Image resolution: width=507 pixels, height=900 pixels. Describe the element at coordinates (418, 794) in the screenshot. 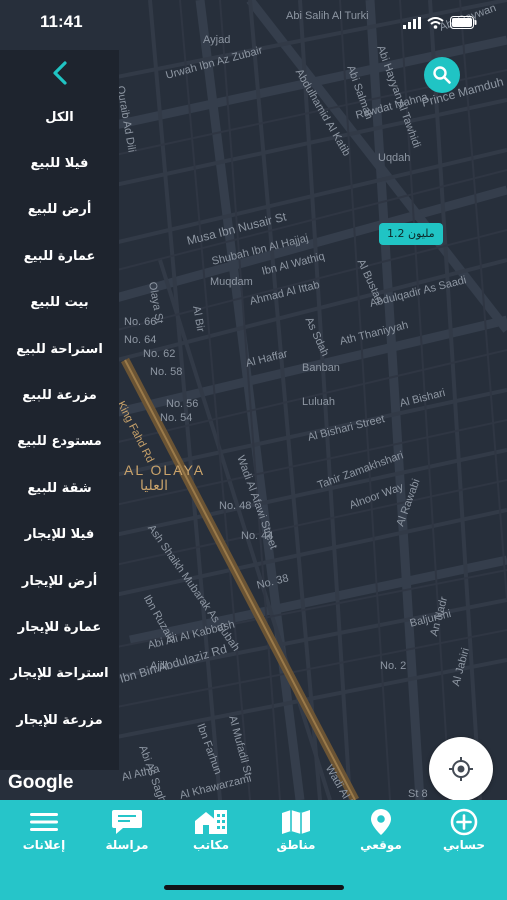

I see `street-label: St 8` at that location.